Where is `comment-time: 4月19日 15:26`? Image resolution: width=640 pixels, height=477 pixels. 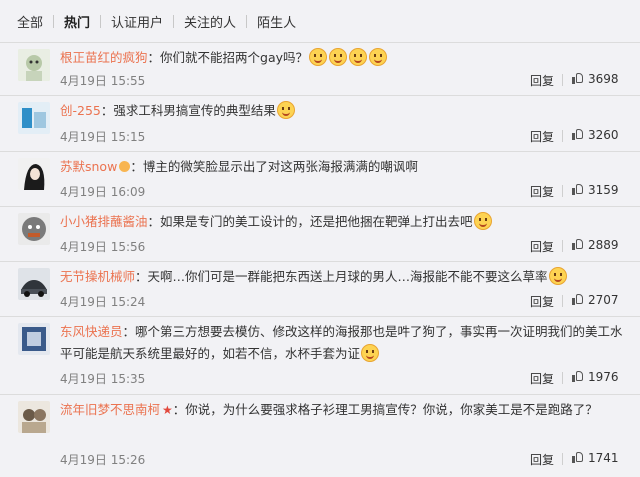 comment-time: 4月19日 15:26 is located at coordinates (103, 460).